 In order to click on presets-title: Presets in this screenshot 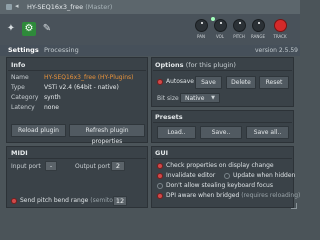, I will do `click(169, 117)`.